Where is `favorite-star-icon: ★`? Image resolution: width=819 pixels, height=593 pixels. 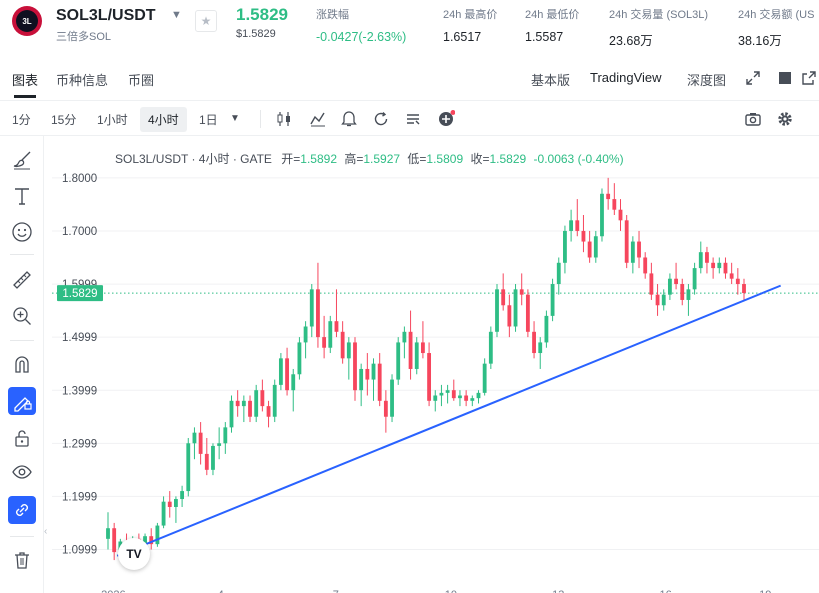
favorite-star-icon: ★ is located at coordinates (206, 21).